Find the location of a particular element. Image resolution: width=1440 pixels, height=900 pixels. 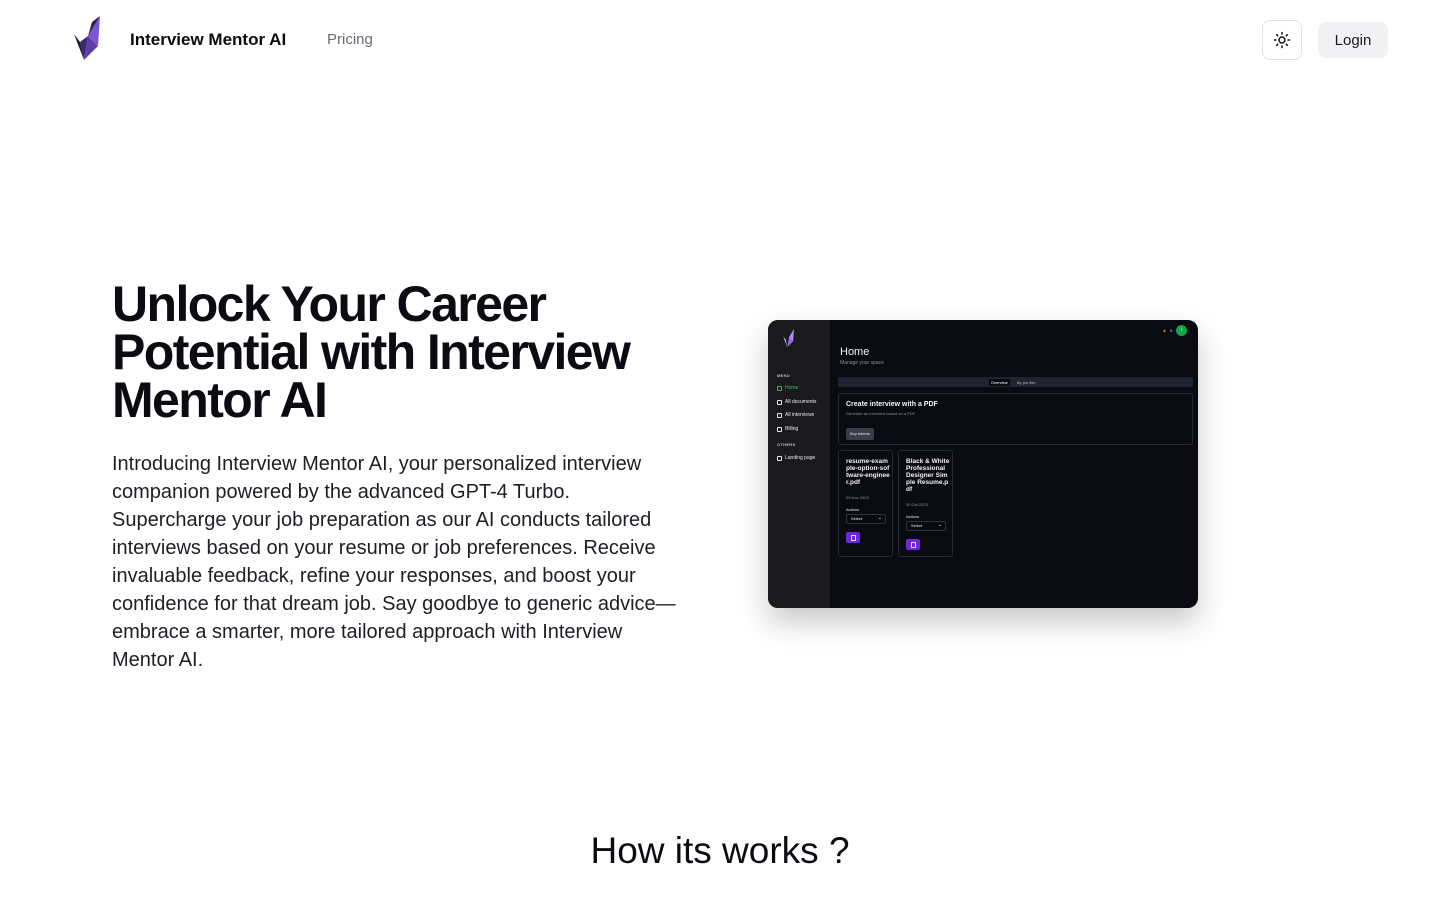

sun-icon is located at coordinates (1282, 40).